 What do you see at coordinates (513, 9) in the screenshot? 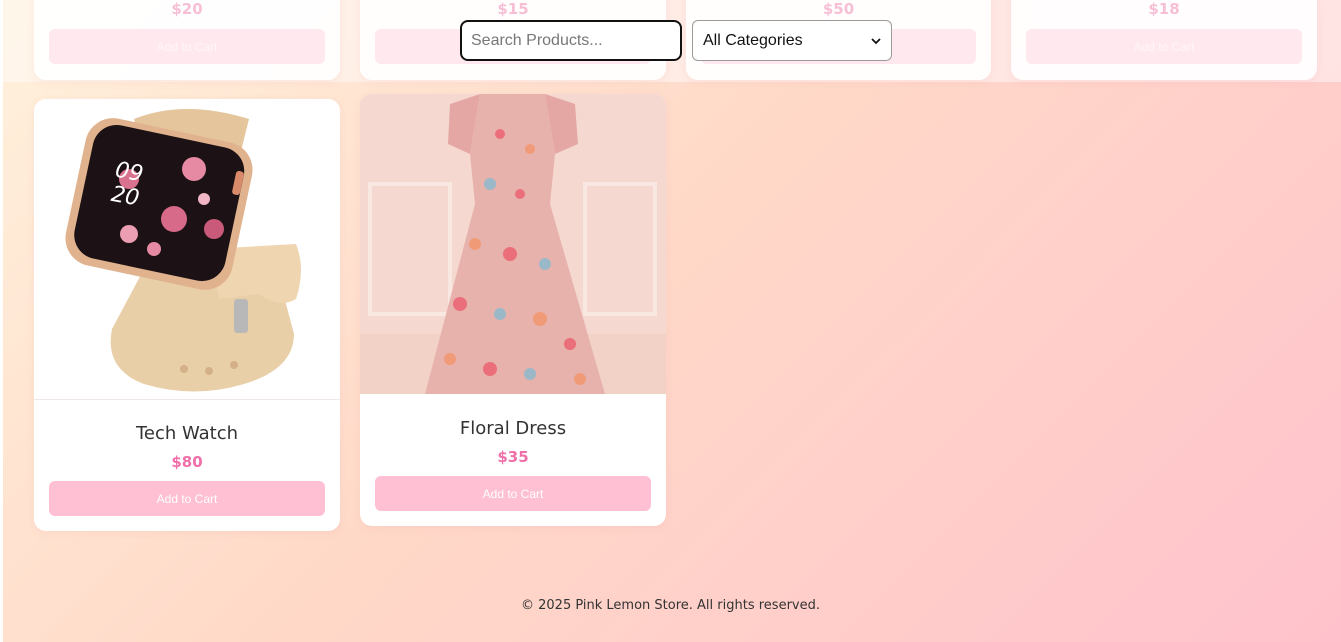
I see `product-price: $15` at bounding box center [513, 9].